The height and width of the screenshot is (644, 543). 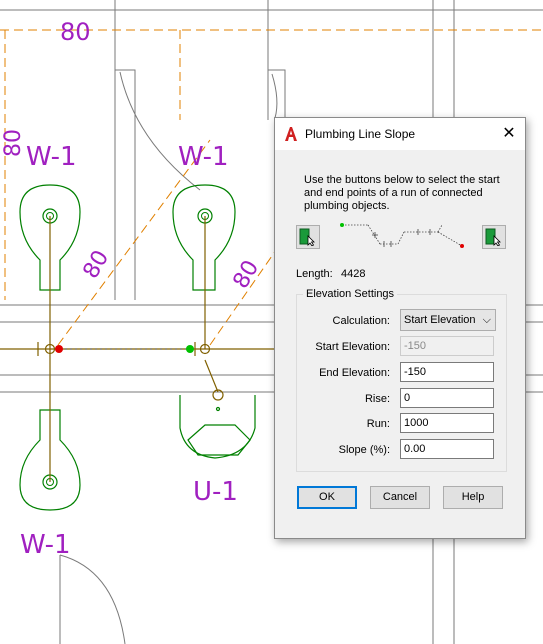 What do you see at coordinates (13, 143) in the screenshot?
I see `vertical-dimension-text: 80` at bounding box center [13, 143].